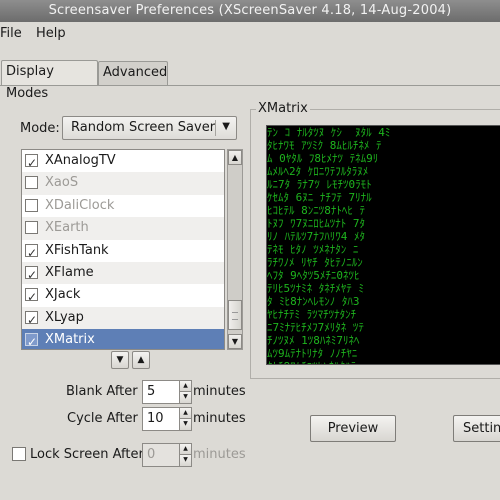 This screenshot has height=500, width=500. Describe the element at coordinates (123, 339) in the screenshot. I see `list-item: XMatrix` at that location.